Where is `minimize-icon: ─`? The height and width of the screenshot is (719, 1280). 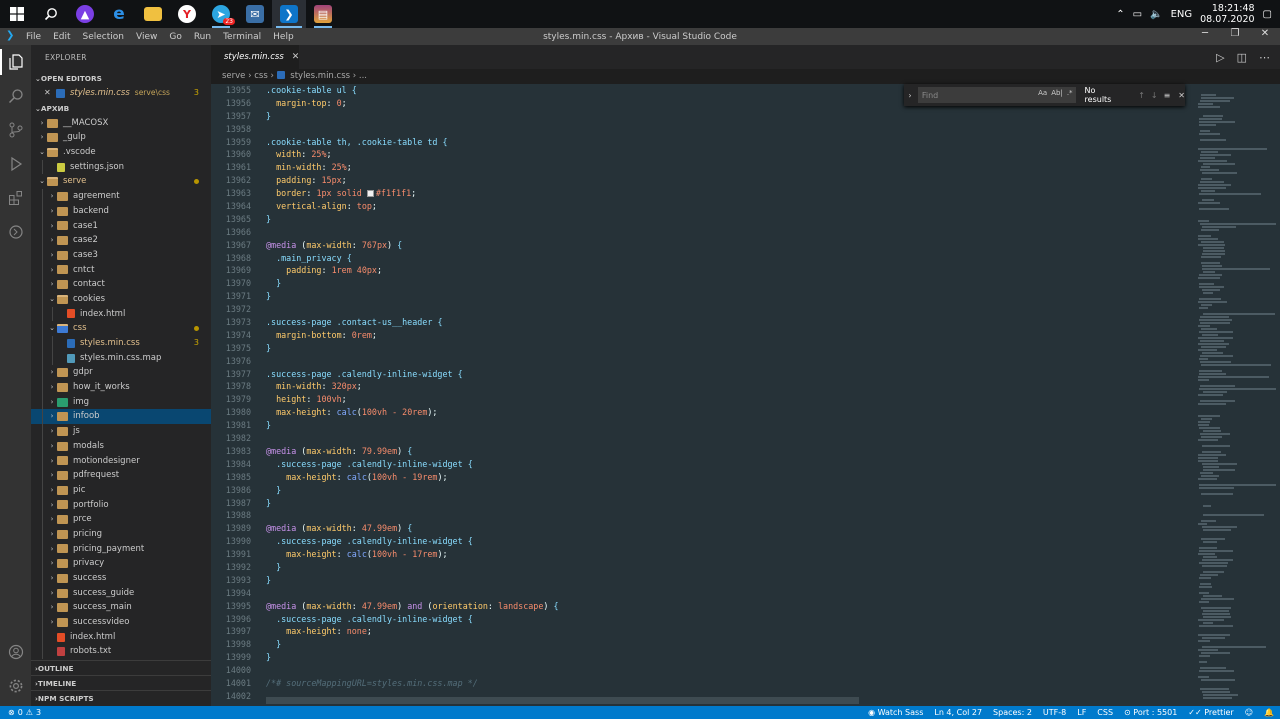
minimize-icon: ─ is located at coordinates (1205, 36).